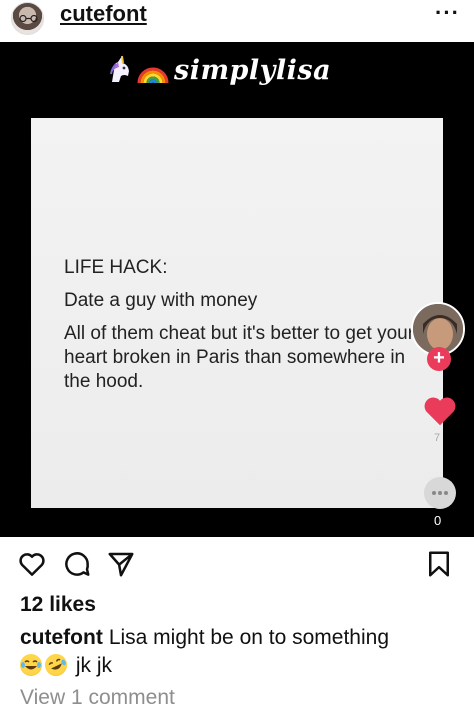 Image resolution: width=474 pixels, height=713 pixels. Describe the element at coordinates (447, 13) in the screenshot. I see `more-options-icon: ···` at that location.